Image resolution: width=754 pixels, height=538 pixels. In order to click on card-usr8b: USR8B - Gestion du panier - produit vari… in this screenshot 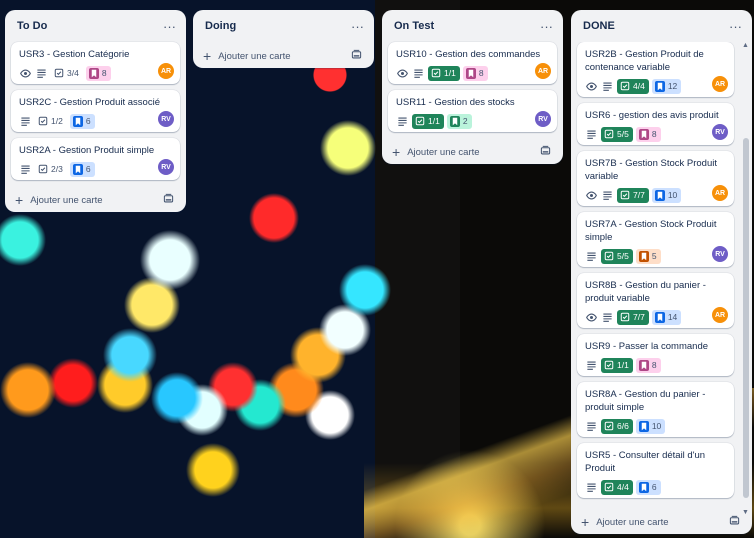, I will do `click(655, 300)`.